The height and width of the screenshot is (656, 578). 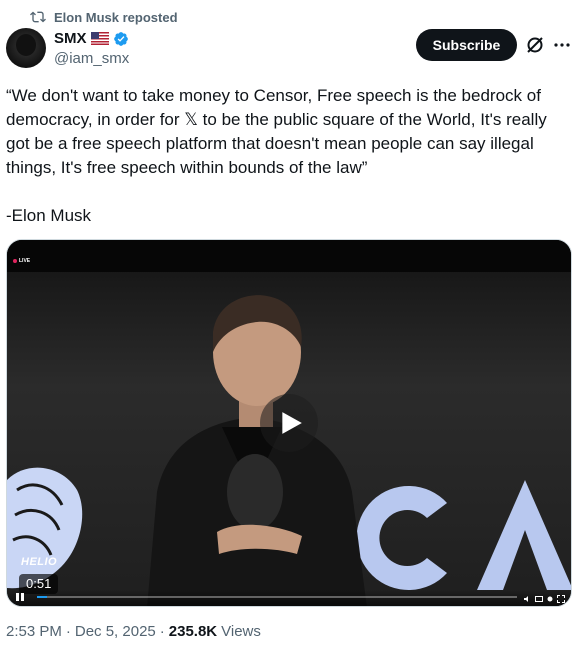 I want to click on verified-badge-icon, so click(x=121, y=39).